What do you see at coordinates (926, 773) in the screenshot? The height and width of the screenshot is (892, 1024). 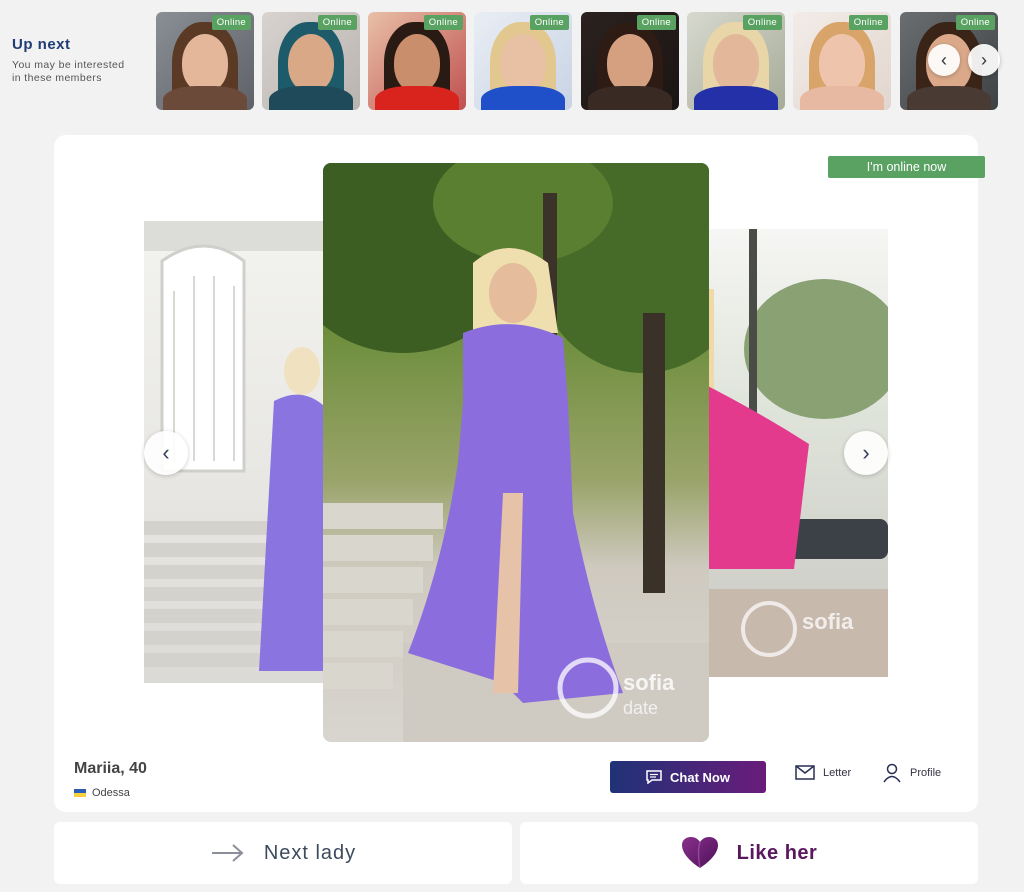 I see `profile-label: Profile` at bounding box center [926, 773].